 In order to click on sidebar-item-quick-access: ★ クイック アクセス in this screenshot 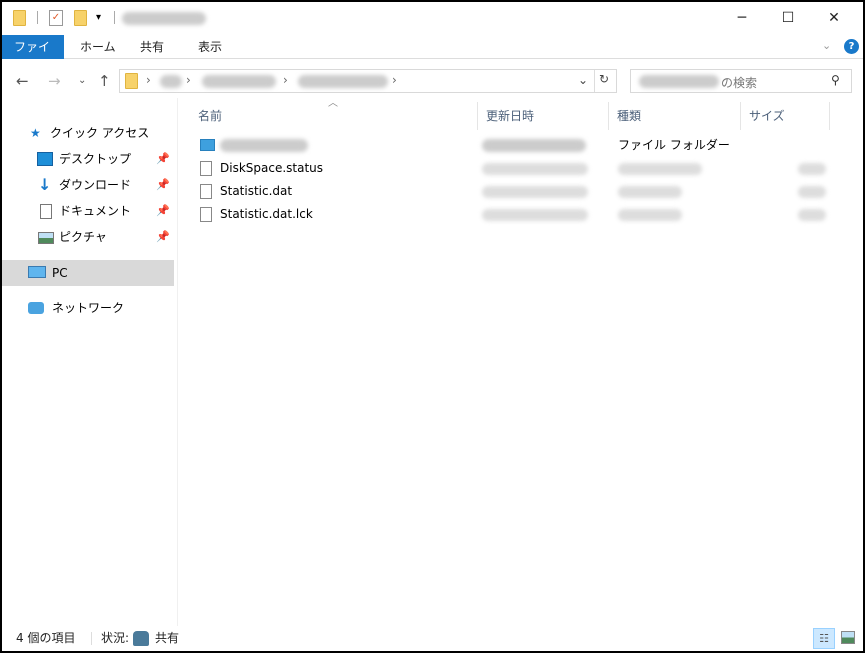, I will do `click(88, 133)`.